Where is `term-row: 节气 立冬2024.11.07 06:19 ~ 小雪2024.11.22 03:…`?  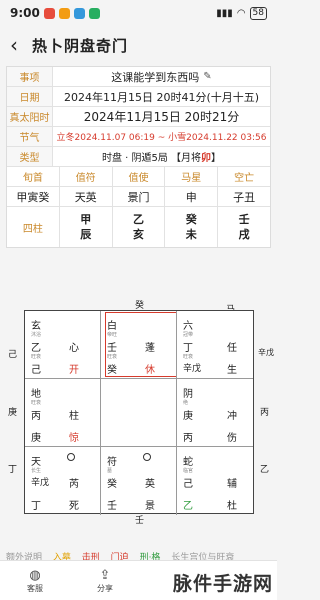 term-row: 节气 立冬2024.11.07 06:19 ~ 小雪2024.11.22 03:… is located at coordinates (138, 137).